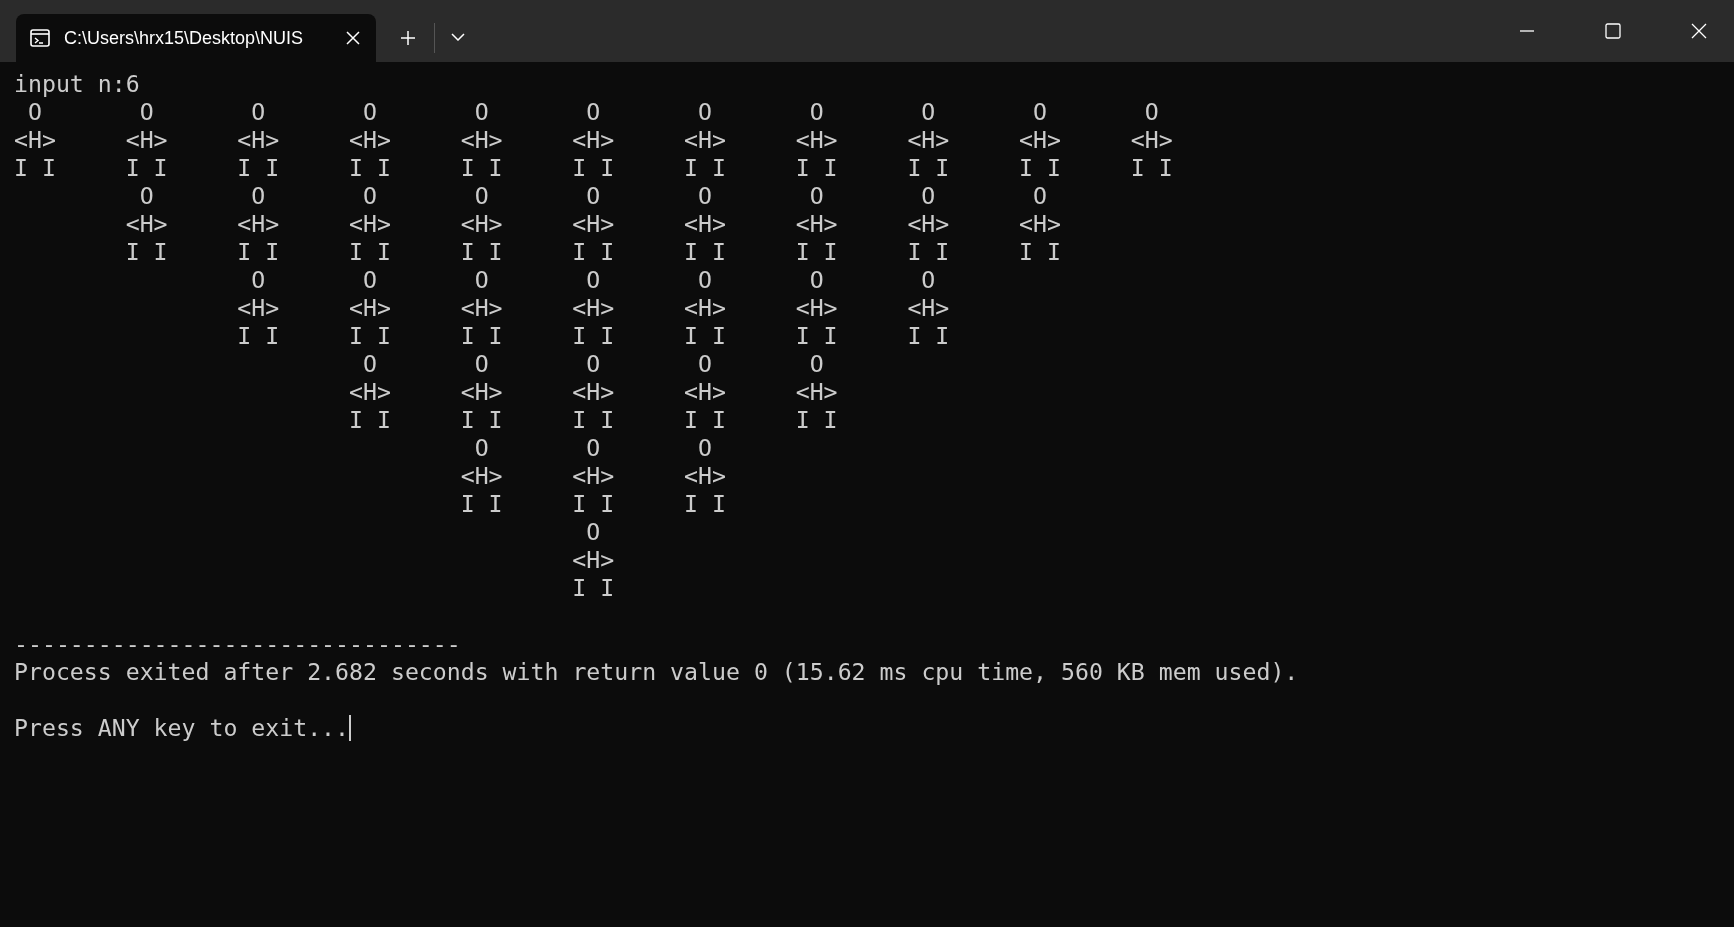  What do you see at coordinates (40, 38) in the screenshot?
I see `terminal-icon` at bounding box center [40, 38].